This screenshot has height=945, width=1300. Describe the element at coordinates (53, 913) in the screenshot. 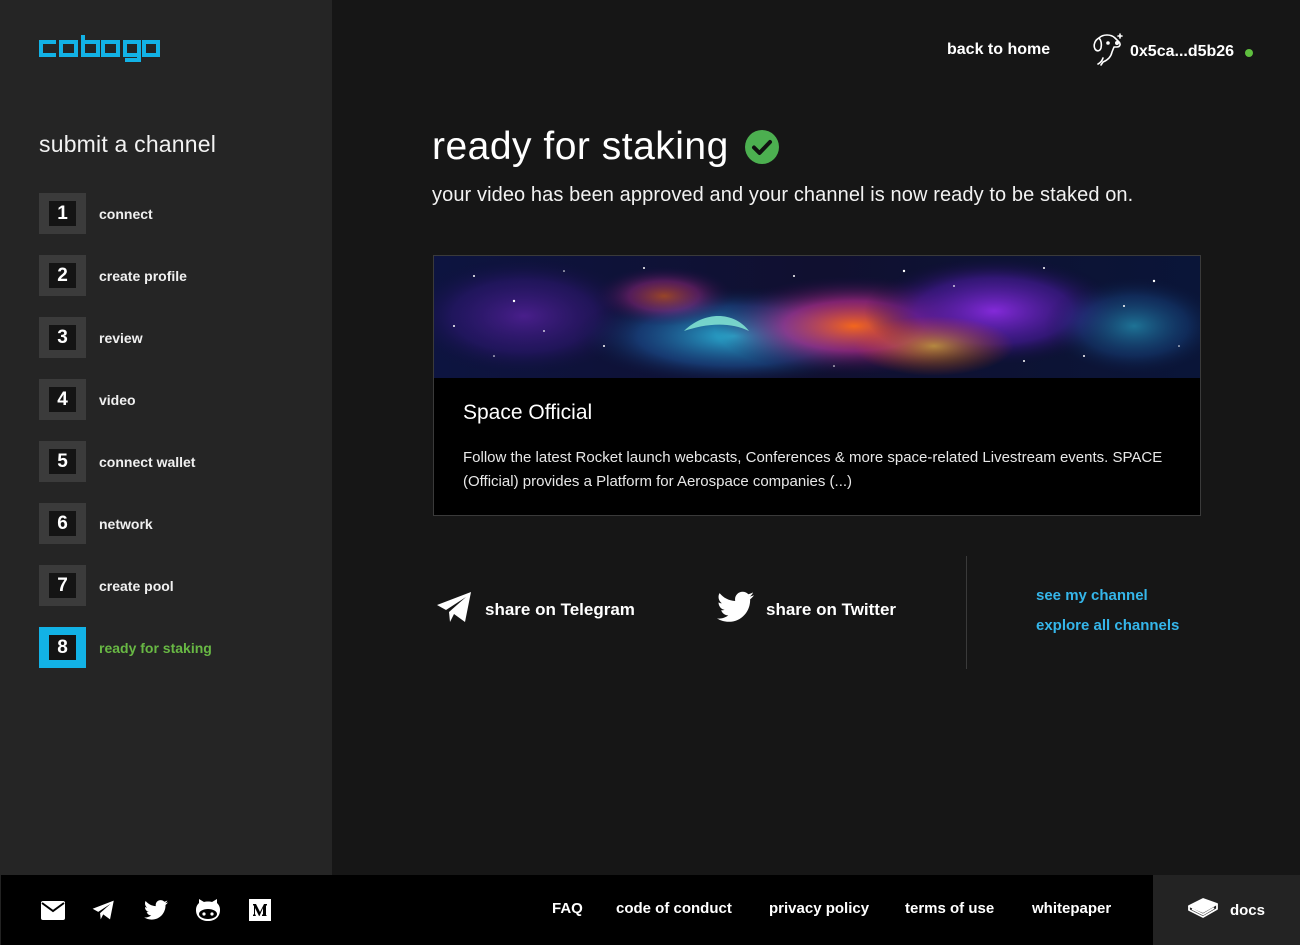

I see `mail-icon` at that location.